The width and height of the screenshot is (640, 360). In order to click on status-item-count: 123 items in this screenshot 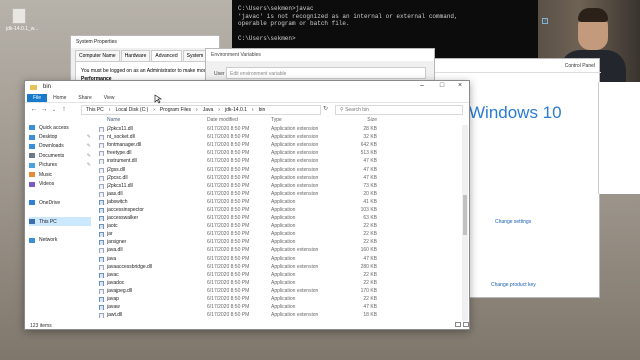, I will do `click(41, 326)`.